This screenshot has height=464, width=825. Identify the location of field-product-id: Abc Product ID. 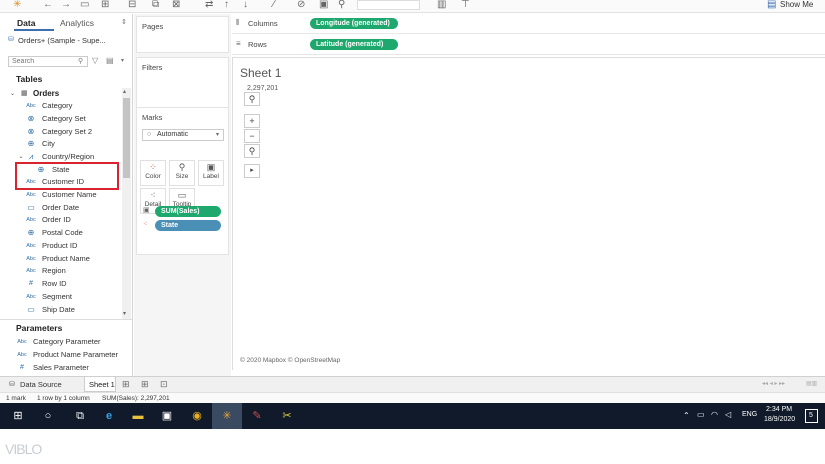
(60, 246).